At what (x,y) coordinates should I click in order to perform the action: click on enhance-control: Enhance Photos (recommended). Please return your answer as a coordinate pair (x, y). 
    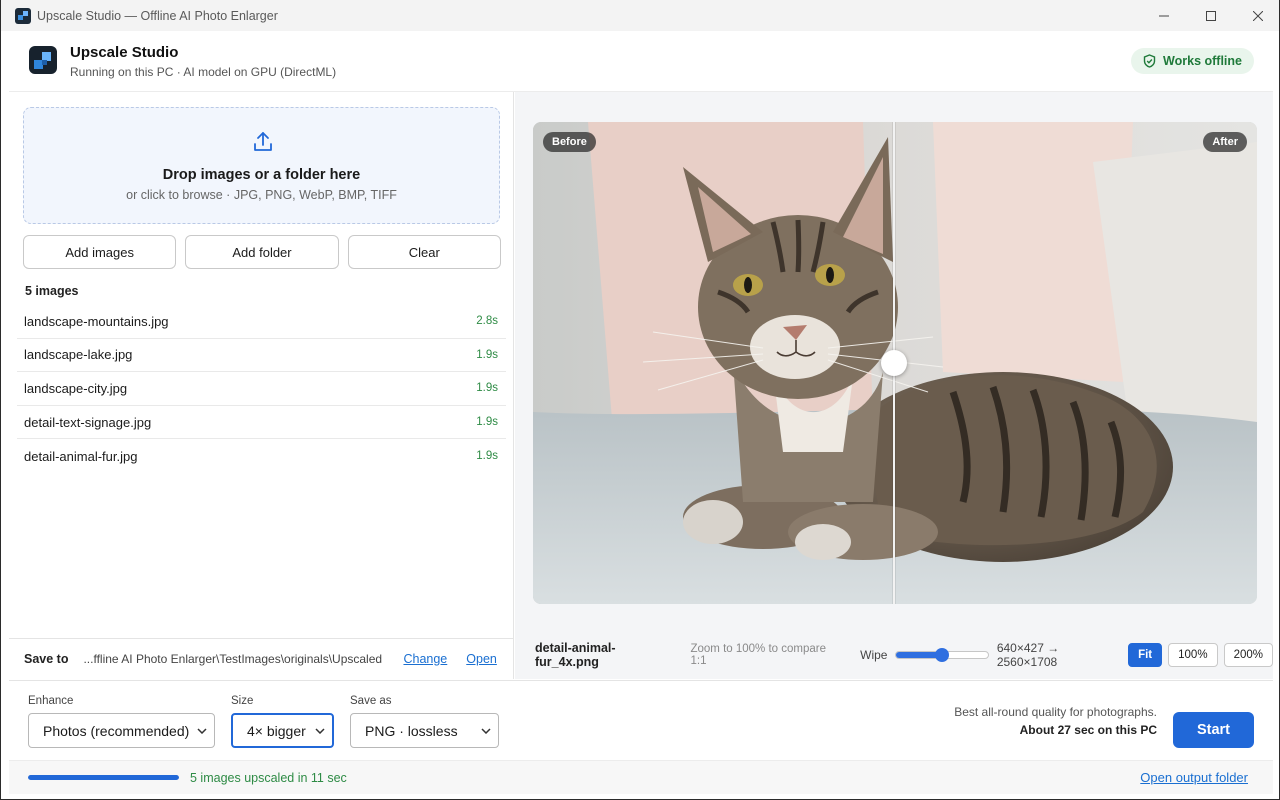
    Looking at the image, I should click on (121, 721).